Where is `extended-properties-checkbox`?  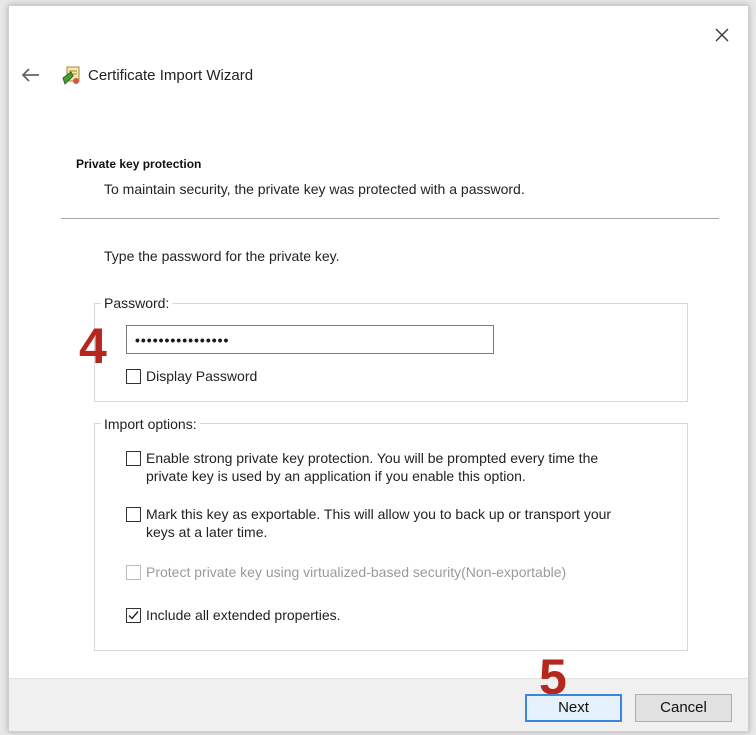
extended-properties-checkbox is located at coordinates (133, 615).